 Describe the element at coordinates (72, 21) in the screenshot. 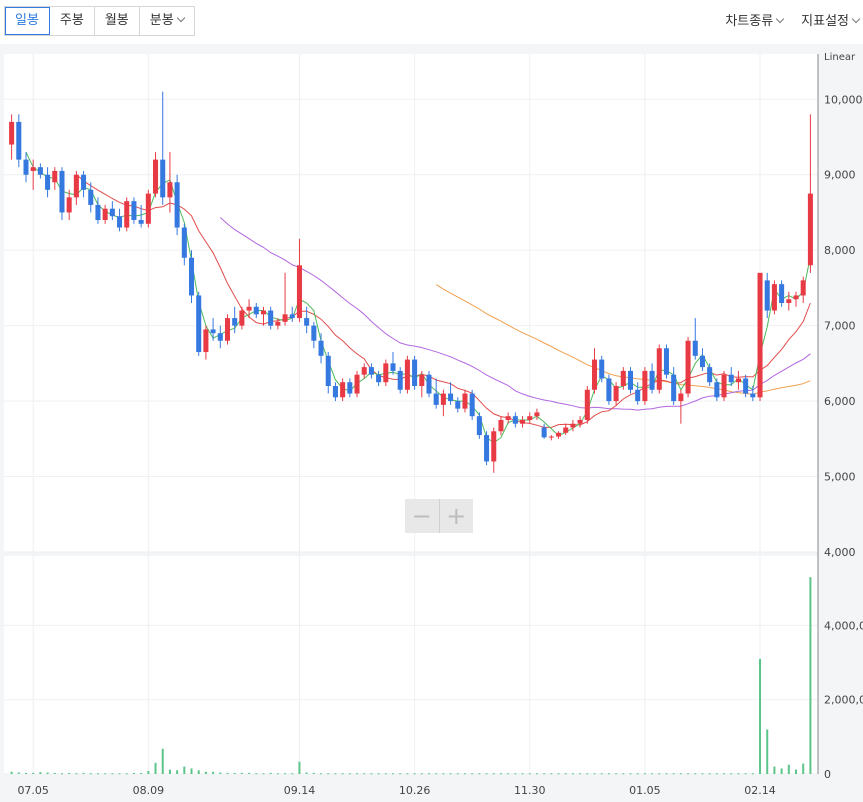

I see `tab-weekly: 주봉` at that location.